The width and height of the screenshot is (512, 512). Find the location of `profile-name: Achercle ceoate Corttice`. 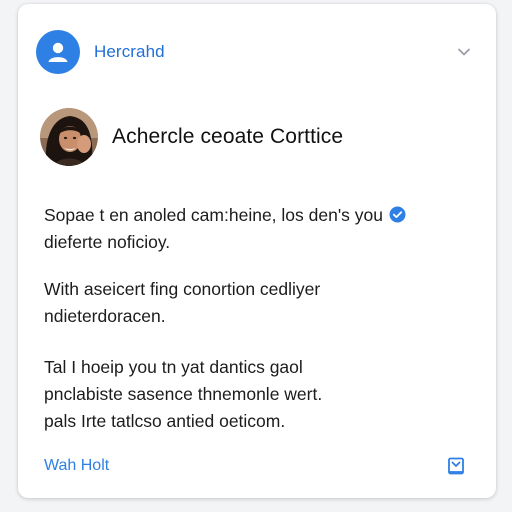

profile-name: Achercle ceoate Corttice is located at coordinates (227, 137).